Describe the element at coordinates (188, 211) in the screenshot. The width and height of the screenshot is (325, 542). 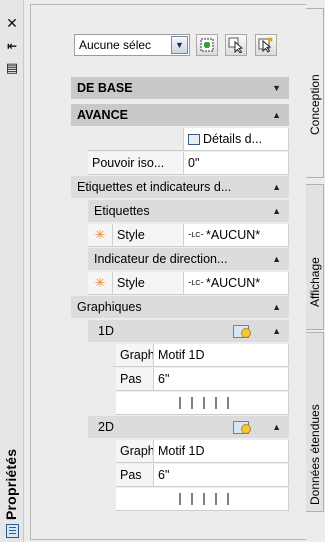
I see `category-etiquettes: Etiquettes ▲` at that location.